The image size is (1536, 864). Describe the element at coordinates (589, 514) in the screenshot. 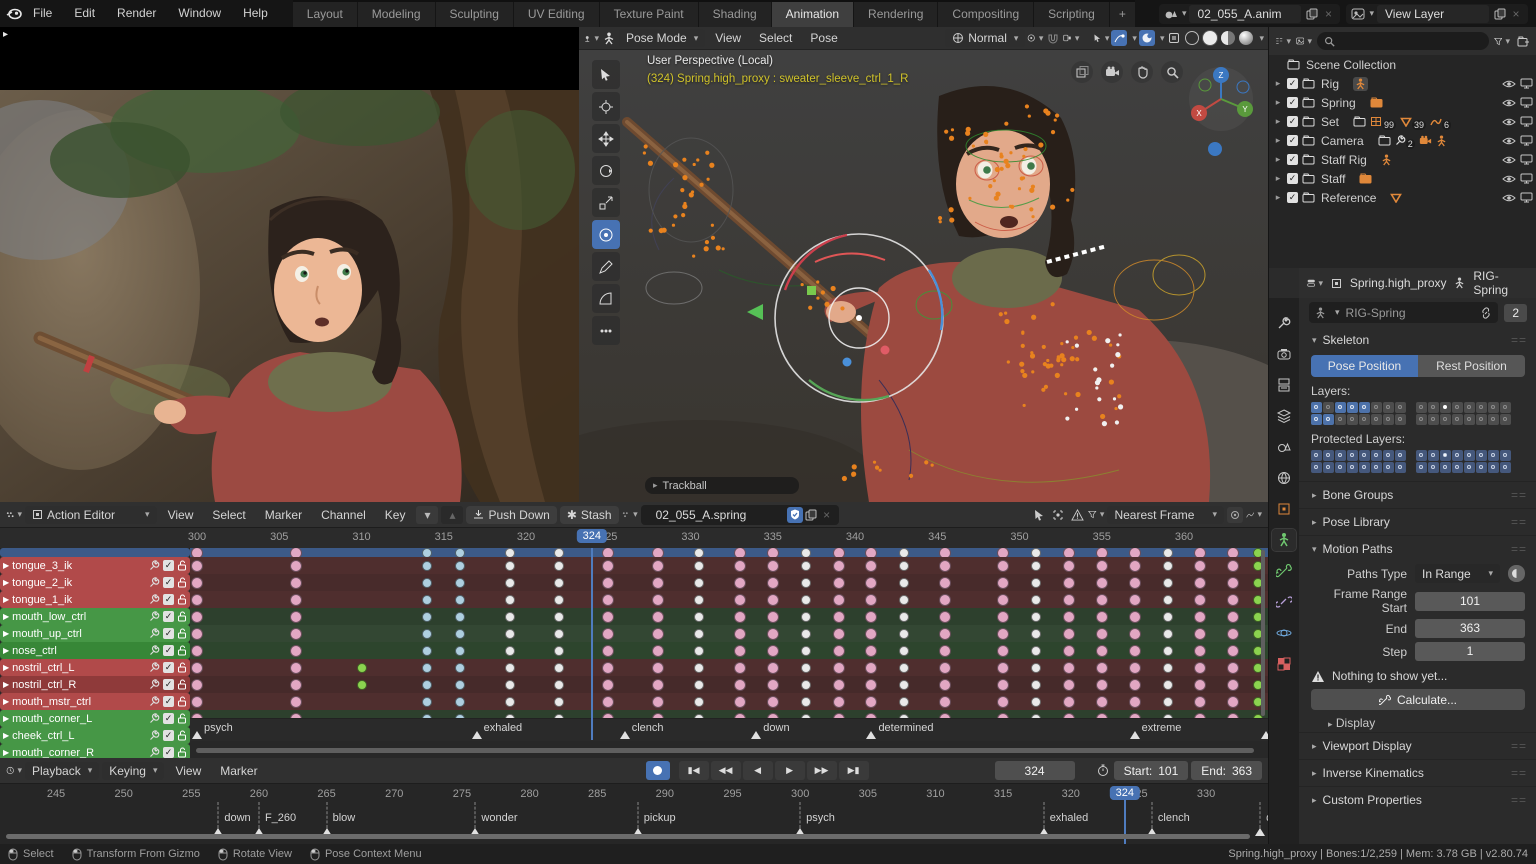

I see `stash-button: ✱ Stash` at that location.